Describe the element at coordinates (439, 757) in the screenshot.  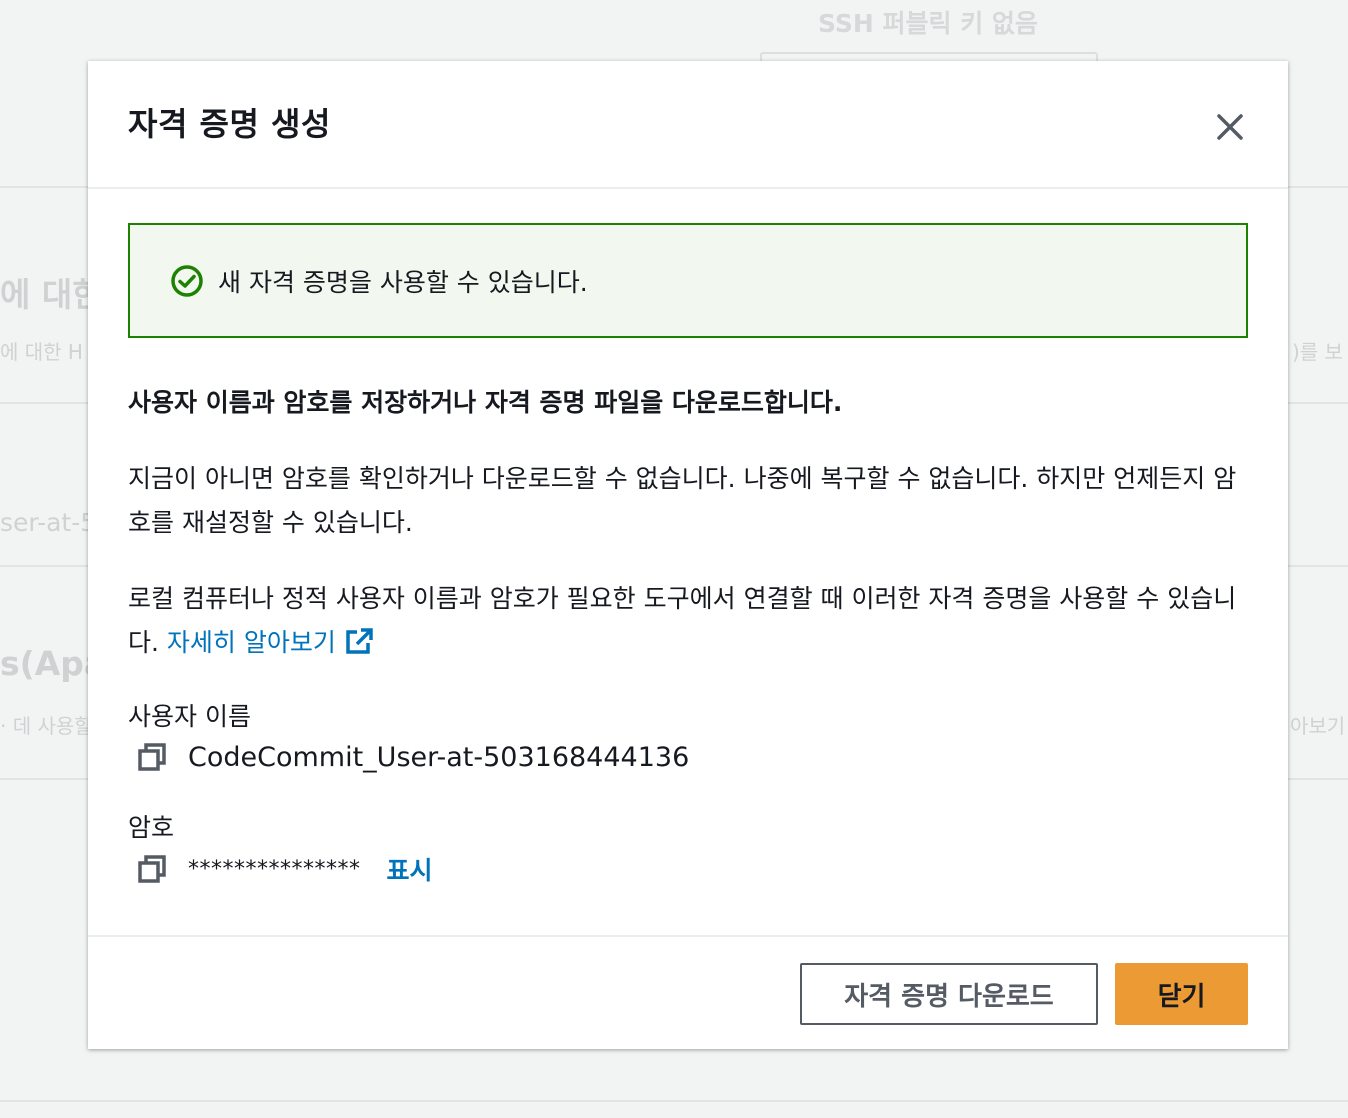
I see `username-value: CodeCommit_User-at-503168444136` at that location.